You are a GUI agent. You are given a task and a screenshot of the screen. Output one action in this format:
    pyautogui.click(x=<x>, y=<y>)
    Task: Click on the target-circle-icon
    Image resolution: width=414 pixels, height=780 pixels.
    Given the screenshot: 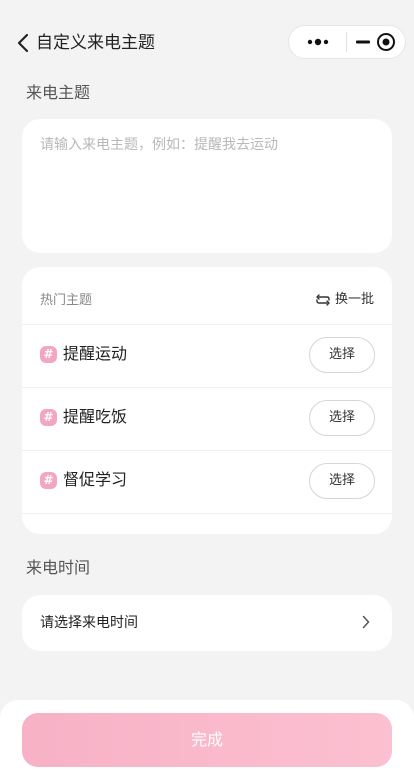 What is the action you would take?
    pyautogui.click(x=386, y=42)
    